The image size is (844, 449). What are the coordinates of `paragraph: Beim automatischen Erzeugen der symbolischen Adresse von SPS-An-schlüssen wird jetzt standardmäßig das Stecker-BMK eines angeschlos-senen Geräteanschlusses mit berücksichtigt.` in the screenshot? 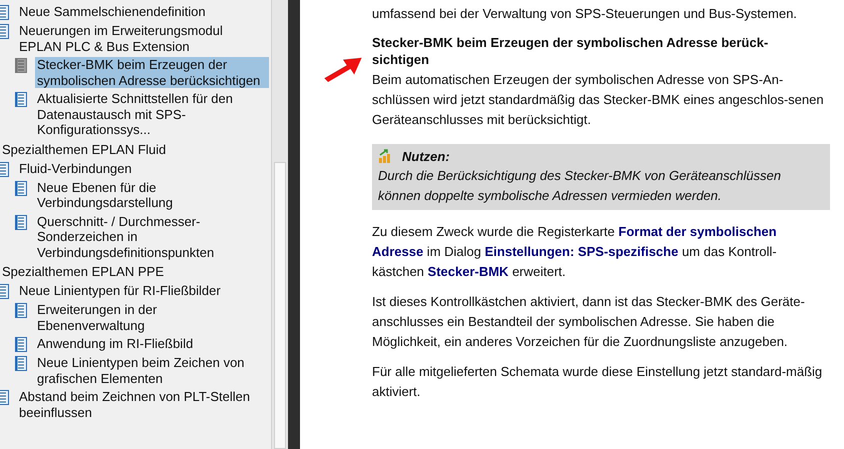 It's located at (598, 100).